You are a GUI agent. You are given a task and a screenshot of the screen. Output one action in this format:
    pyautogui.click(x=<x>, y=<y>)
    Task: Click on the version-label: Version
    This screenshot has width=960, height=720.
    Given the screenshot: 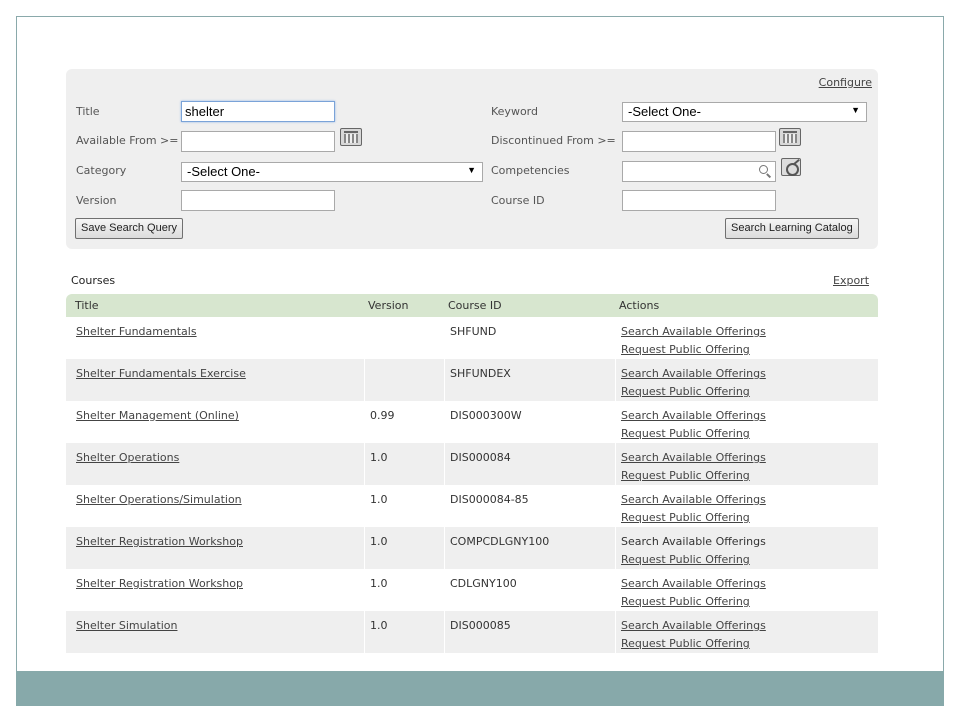 What is the action you would take?
    pyautogui.click(x=96, y=200)
    